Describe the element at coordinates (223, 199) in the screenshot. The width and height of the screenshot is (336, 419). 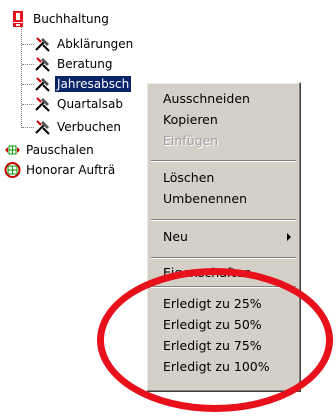
I see `menu-item-umbenennen: Umbenennen` at that location.